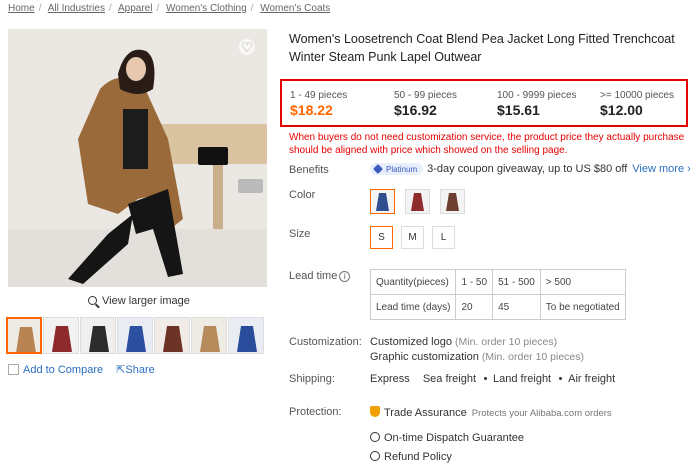 The height and width of the screenshot is (471, 700). Describe the element at coordinates (425, 95) in the screenshot. I see `price-tier-quantity: 50 - 99 pieces` at that location.